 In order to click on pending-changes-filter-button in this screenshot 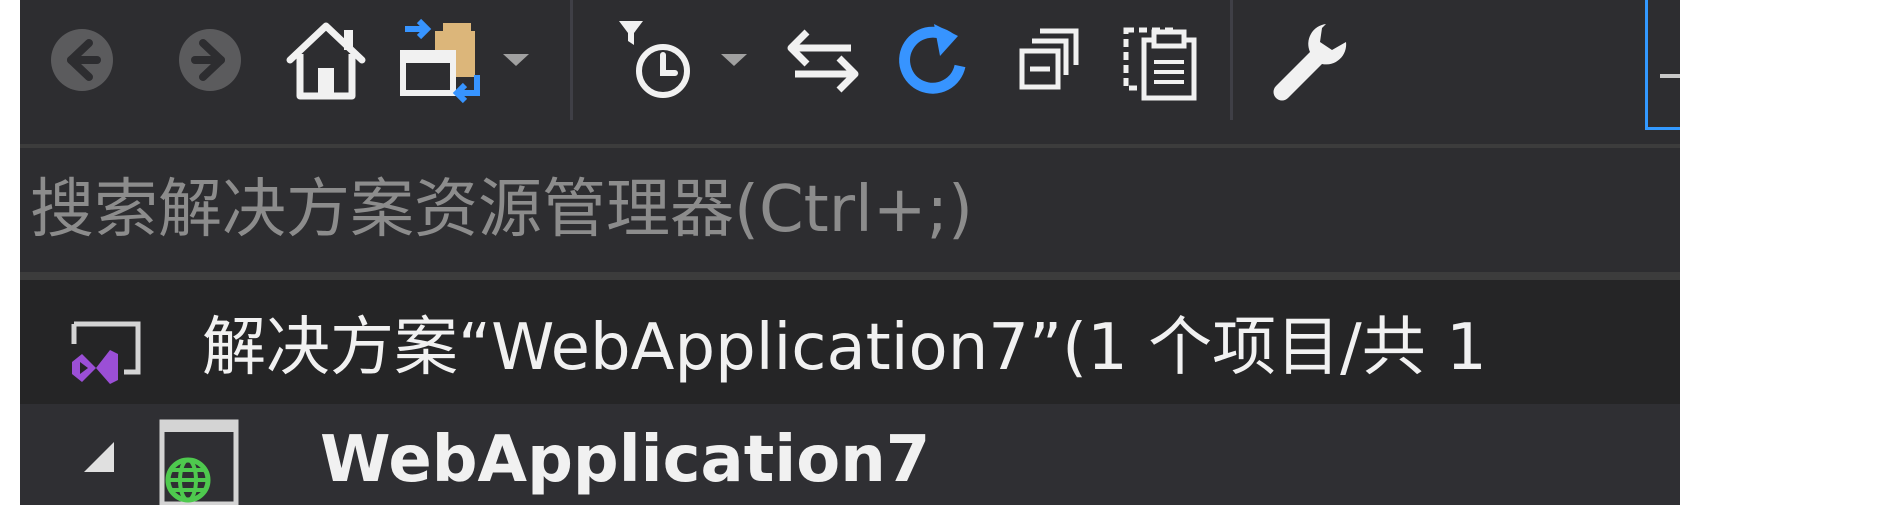, I will do `click(658, 60)`.